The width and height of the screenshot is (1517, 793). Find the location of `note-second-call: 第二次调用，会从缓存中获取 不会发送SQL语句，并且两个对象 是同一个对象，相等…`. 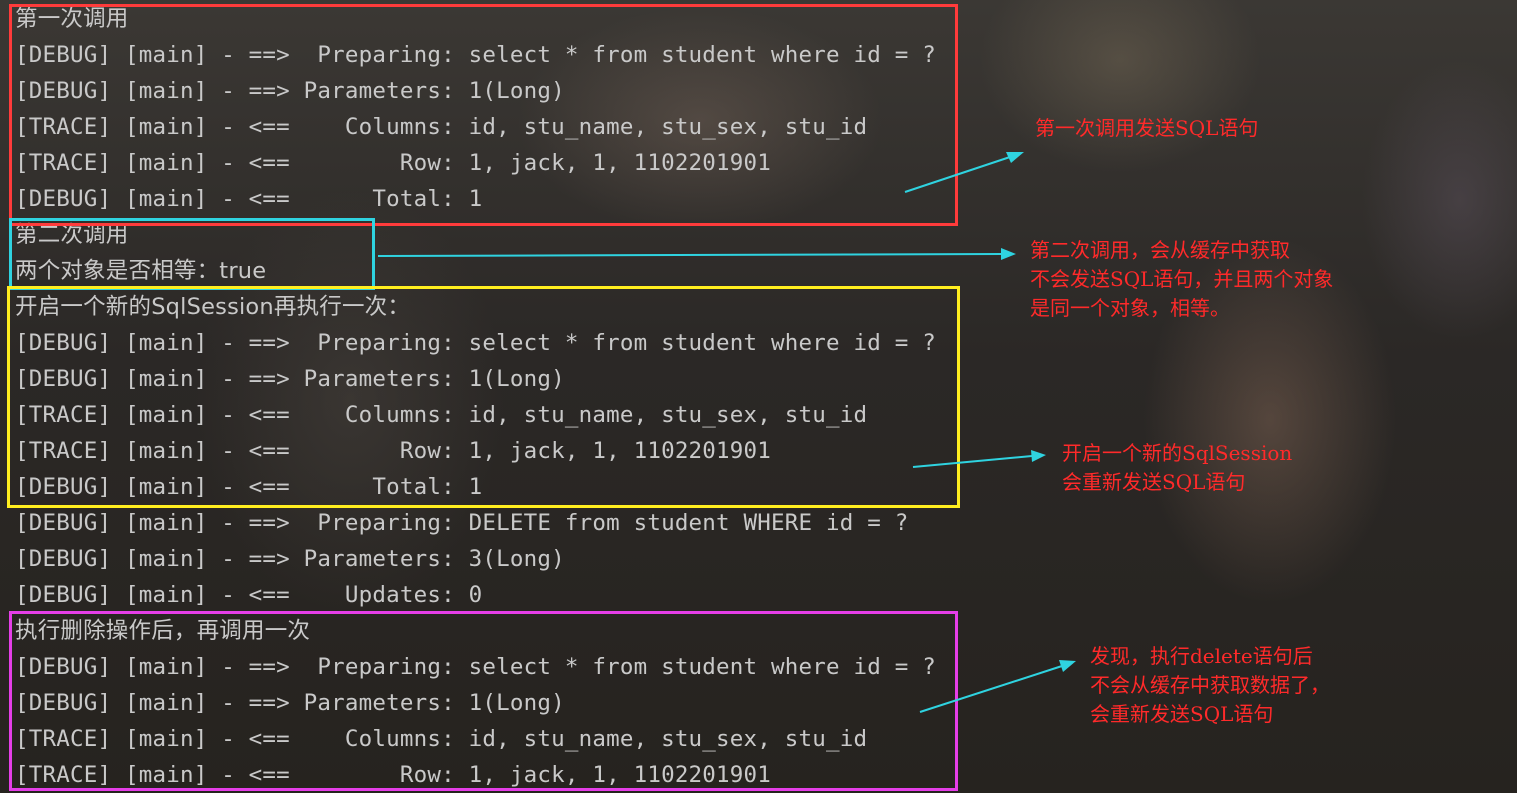

note-second-call: 第二次调用，会从缓存中获取 不会发送SQL语句，并且两个对象 是同一个对象，相等… is located at coordinates (1182, 279).